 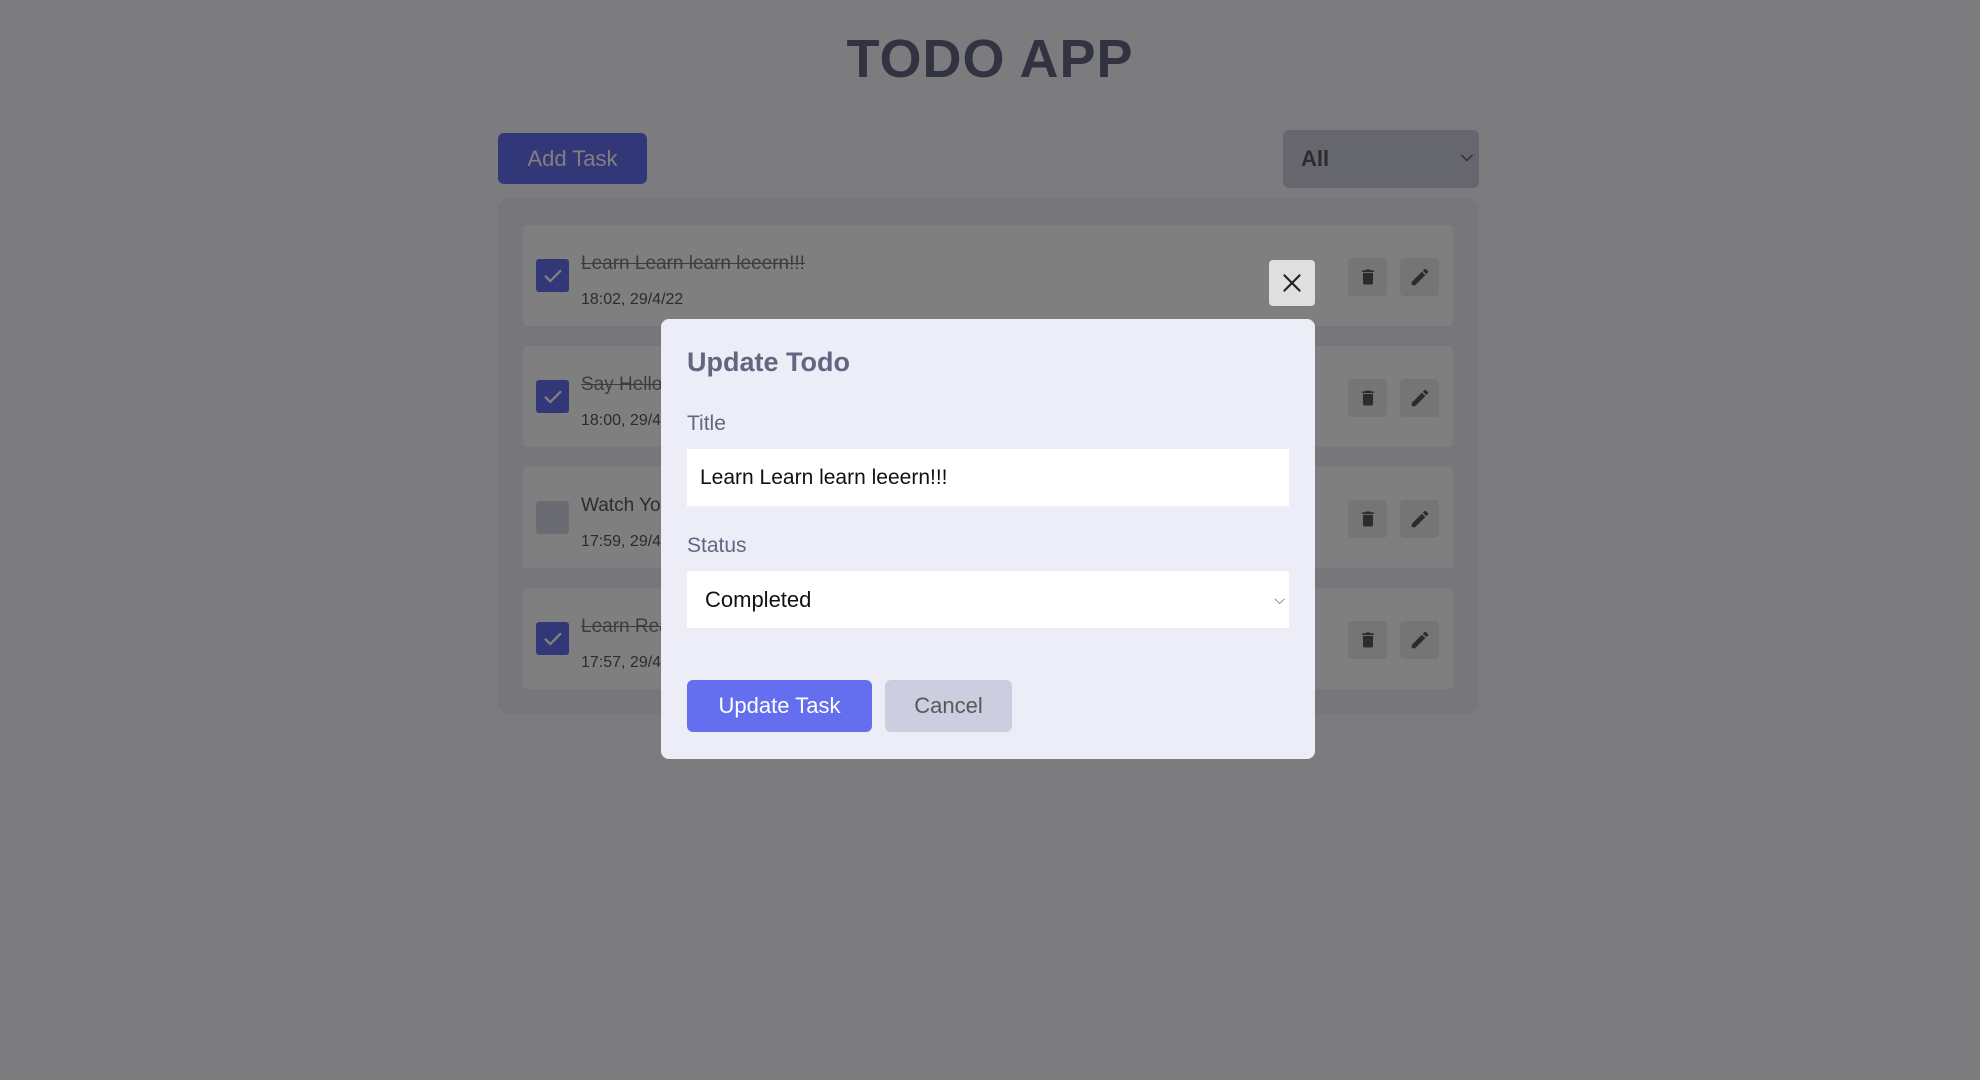 What do you see at coordinates (768, 362) in the screenshot?
I see `modal-title: Update Todo` at bounding box center [768, 362].